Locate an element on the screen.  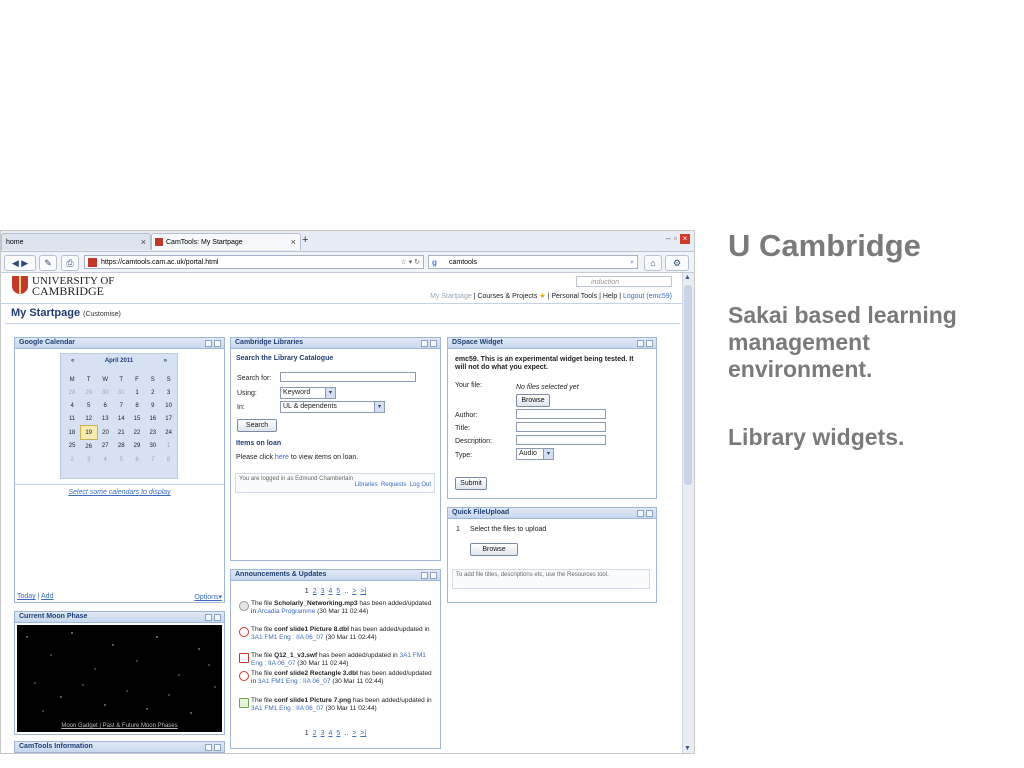
calendar-day: 17 is located at coordinates (169, 419).